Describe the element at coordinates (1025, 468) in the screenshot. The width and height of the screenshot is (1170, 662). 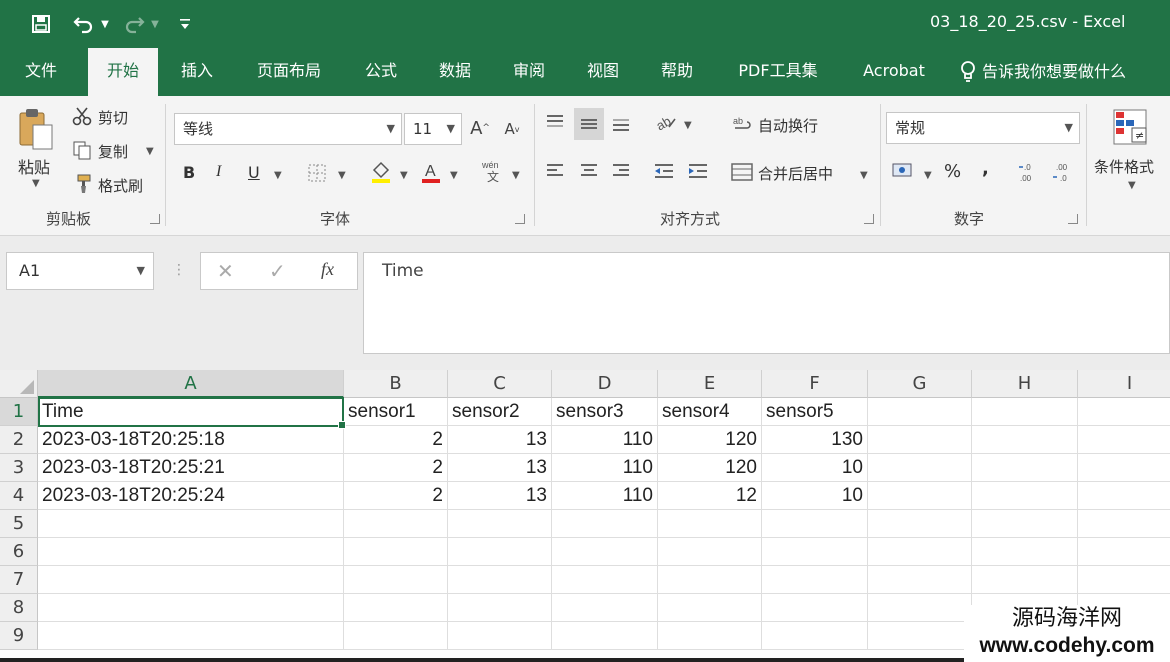
I see `cell-h3` at that location.